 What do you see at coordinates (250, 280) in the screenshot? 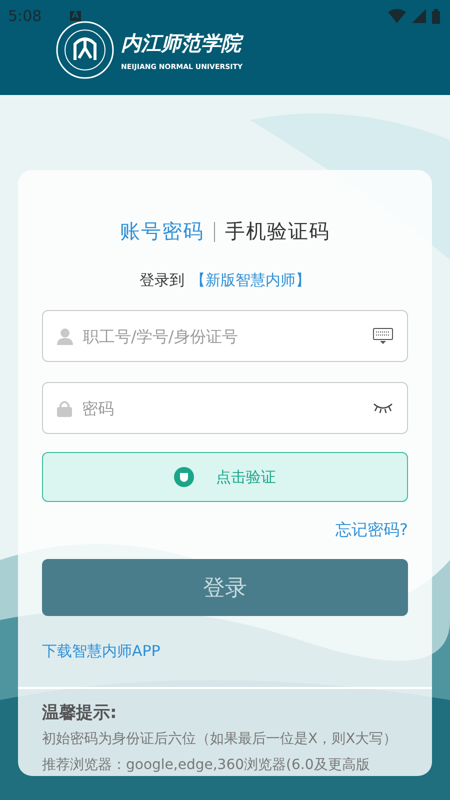
I see `system-name: 【新版智慧内师】` at bounding box center [250, 280].